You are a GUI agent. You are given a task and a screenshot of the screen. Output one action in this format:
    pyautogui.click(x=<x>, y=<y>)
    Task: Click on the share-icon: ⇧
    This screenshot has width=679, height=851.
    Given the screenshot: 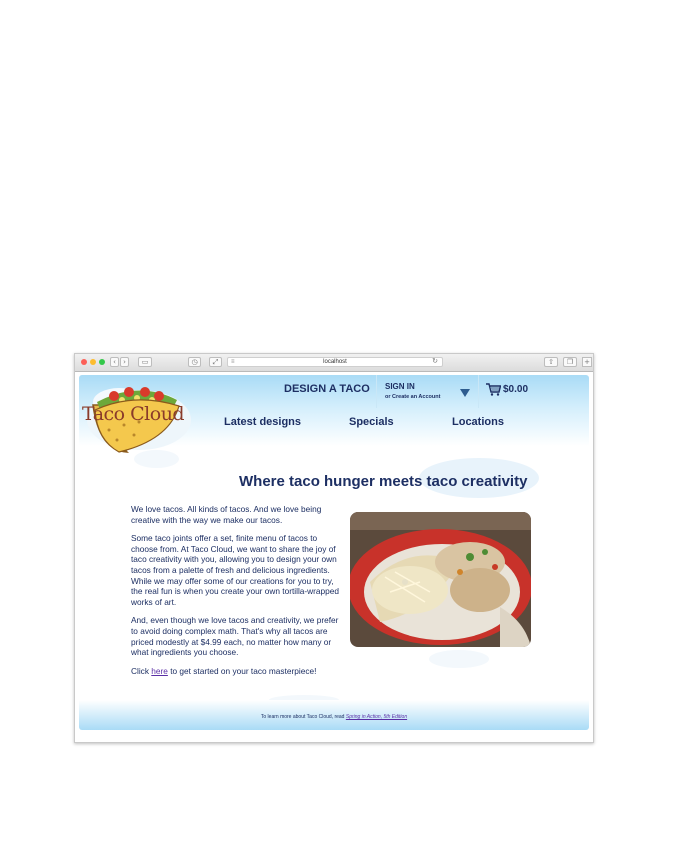 What is the action you would take?
    pyautogui.click(x=551, y=362)
    